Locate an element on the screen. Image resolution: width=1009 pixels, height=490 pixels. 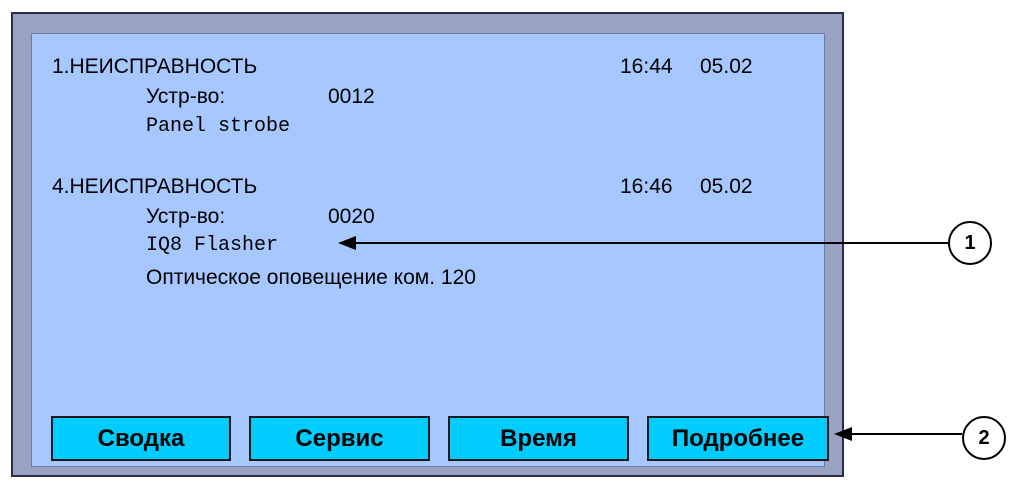
callout-1-arrowhead is located at coordinates (347, 243).